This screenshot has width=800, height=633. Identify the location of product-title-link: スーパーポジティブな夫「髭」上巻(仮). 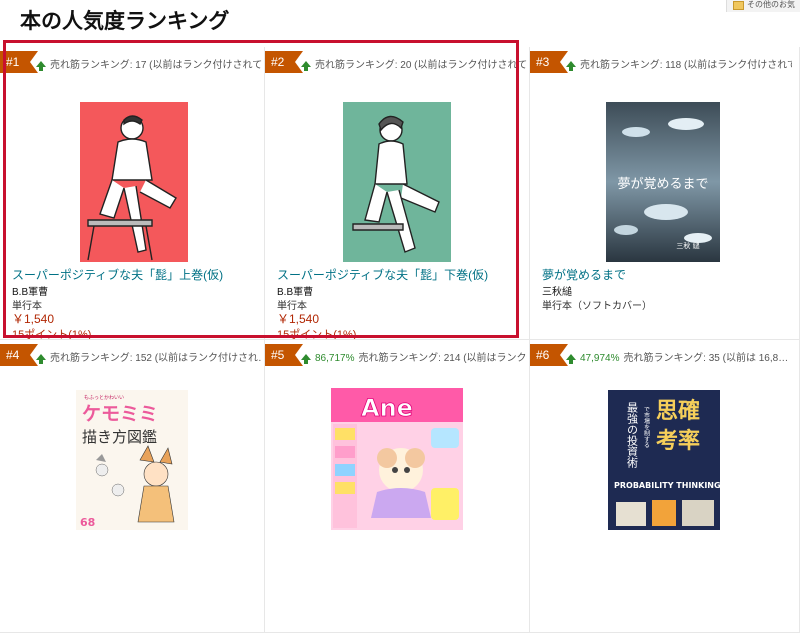
(117, 274).